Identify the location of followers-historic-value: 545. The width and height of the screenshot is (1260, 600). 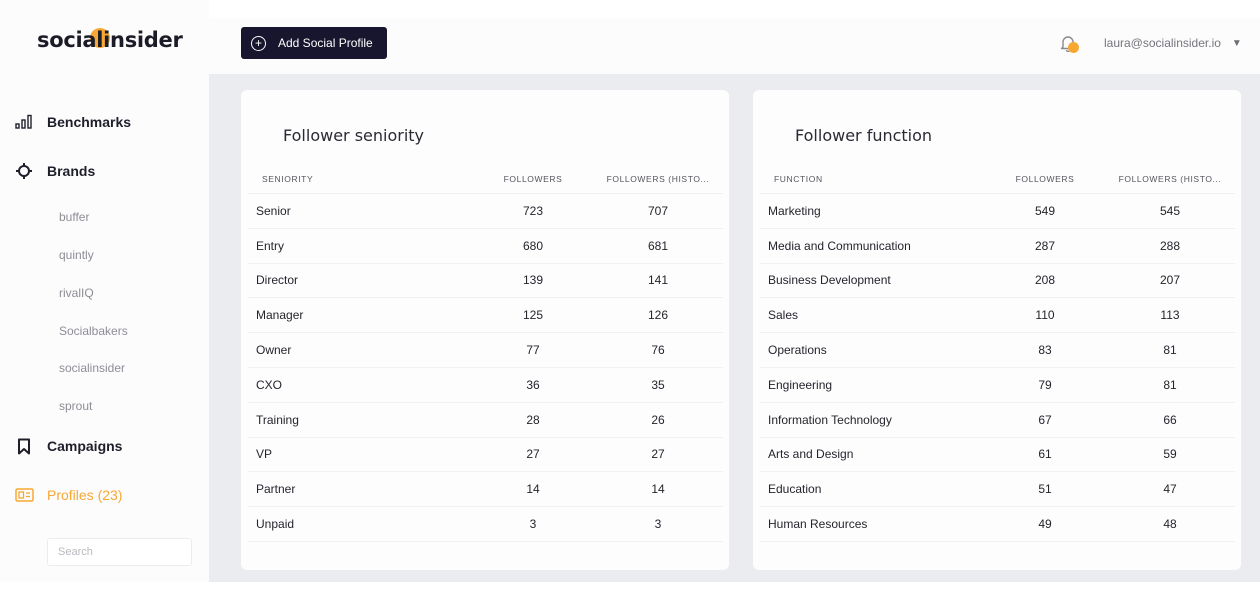
(1170, 210).